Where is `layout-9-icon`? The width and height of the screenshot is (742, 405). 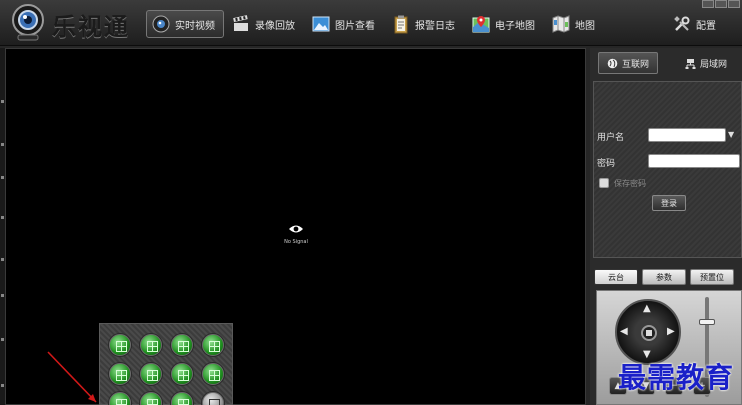
layout-9-icon is located at coordinates (213, 345).